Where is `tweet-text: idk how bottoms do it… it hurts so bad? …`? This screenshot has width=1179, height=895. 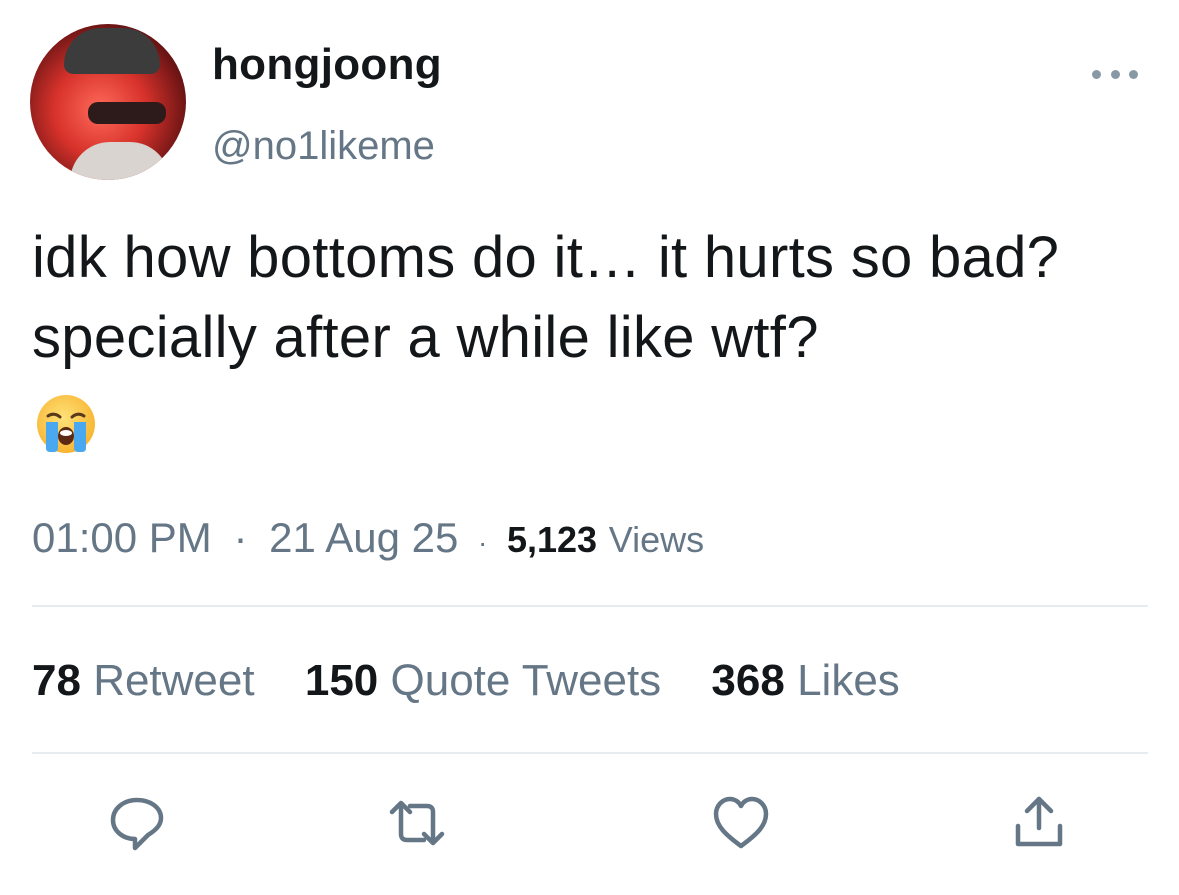
tweet-text: idk how bottoms do it… it hurts so bad? … is located at coordinates (546, 297).